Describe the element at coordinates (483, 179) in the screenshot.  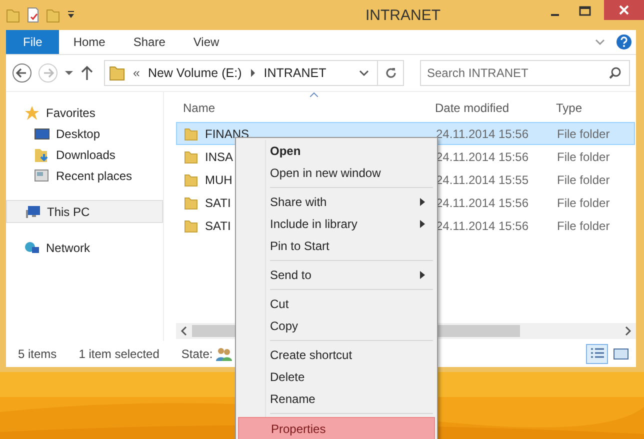
I see `table-cell-text: 24.11.2014 15:55` at that location.